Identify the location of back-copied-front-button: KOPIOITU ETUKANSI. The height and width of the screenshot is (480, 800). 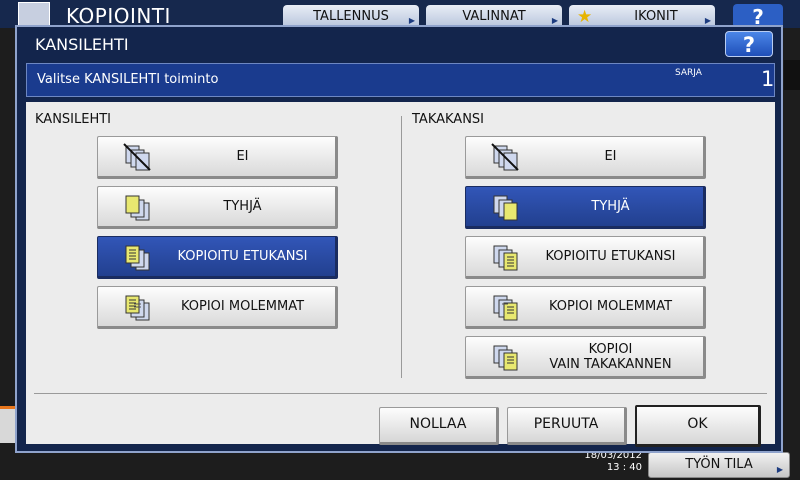
(585, 257).